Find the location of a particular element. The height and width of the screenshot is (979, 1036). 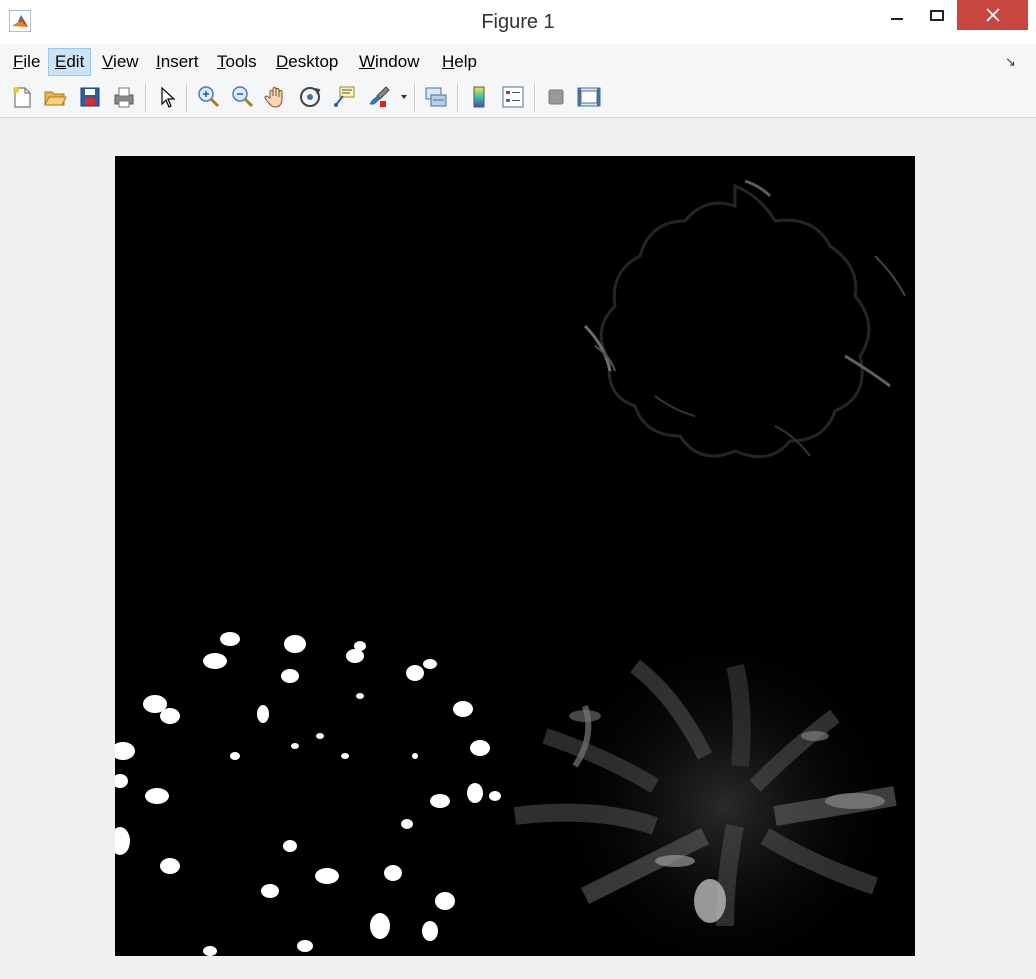

insert-legend-icon is located at coordinates (513, 97).